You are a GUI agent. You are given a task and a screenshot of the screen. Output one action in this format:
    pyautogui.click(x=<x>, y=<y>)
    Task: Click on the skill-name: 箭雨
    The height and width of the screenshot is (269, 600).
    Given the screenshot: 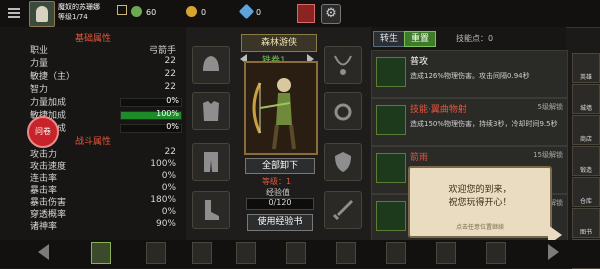 What is the action you would take?
    pyautogui.click(x=419, y=158)
    